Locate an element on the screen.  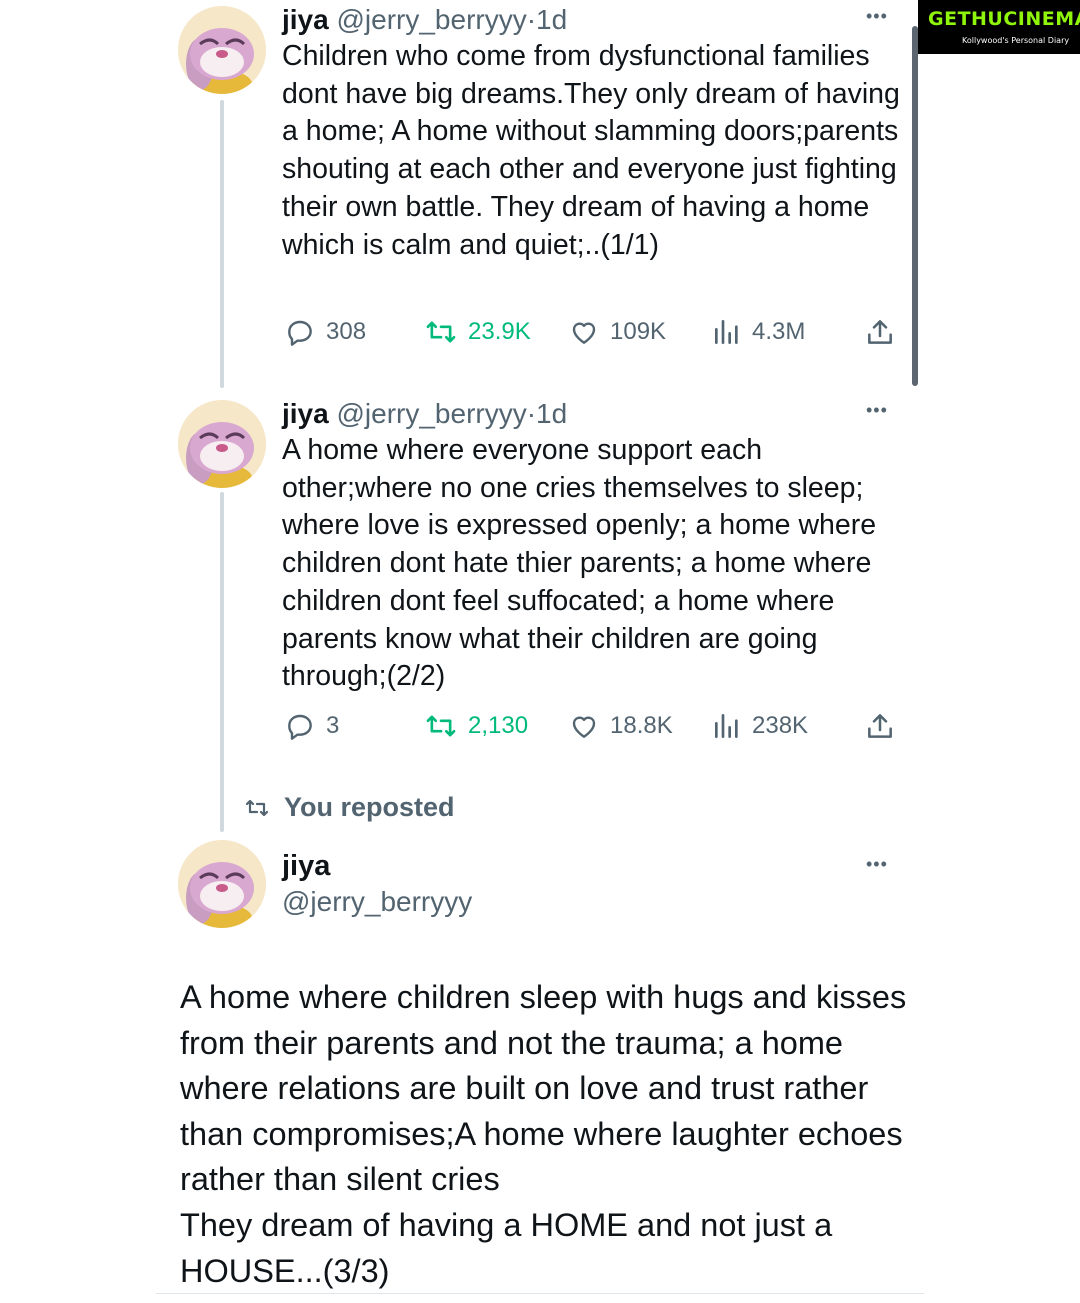
views-button: 4.3M is located at coordinates (758, 332).